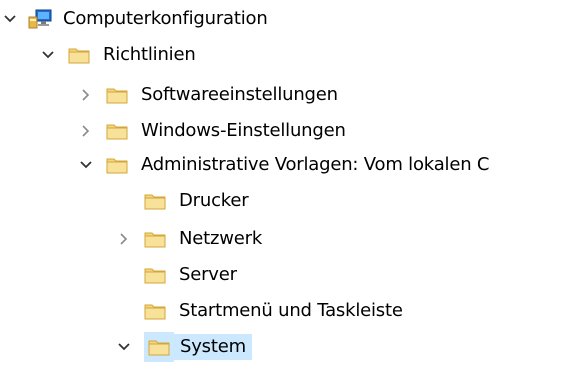 This screenshot has height=365, width=576. What do you see at coordinates (291, 310) in the screenshot?
I see `tree-node-label: Startmenü und Taskleiste` at bounding box center [291, 310].